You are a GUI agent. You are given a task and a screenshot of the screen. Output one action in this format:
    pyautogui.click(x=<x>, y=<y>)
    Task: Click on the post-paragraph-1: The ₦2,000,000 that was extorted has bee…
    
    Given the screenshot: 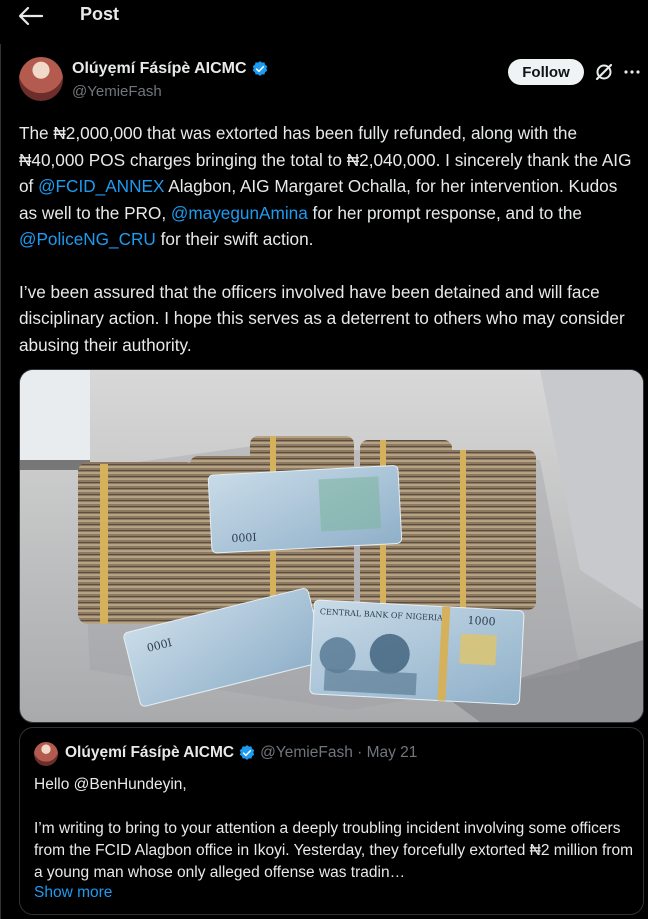 What is the action you would take?
    pyautogui.click(x=325, y=186)
    